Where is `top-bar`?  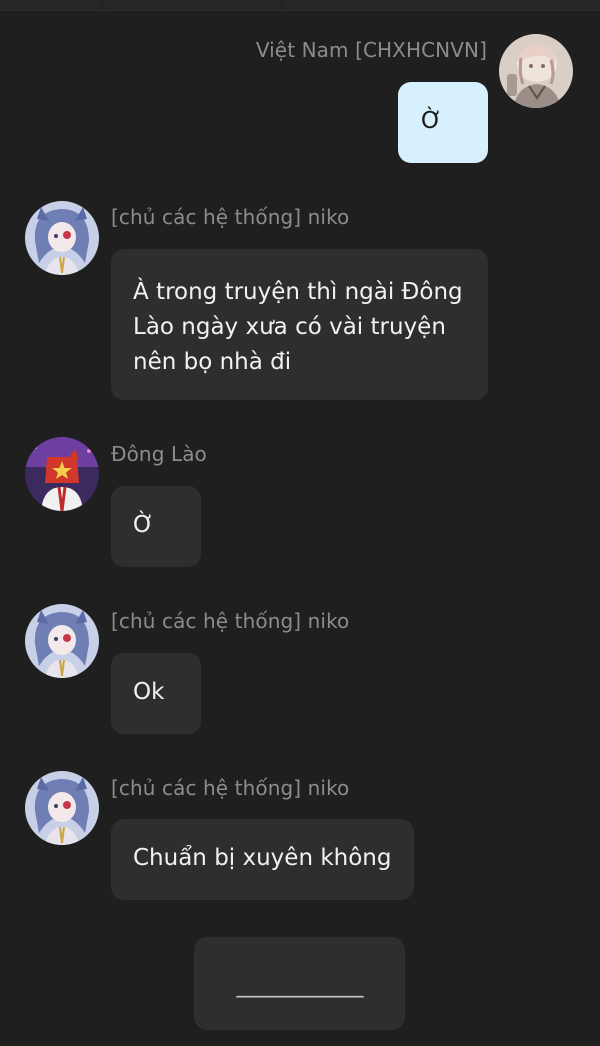 top-bar is located at coordinates (300, 5).